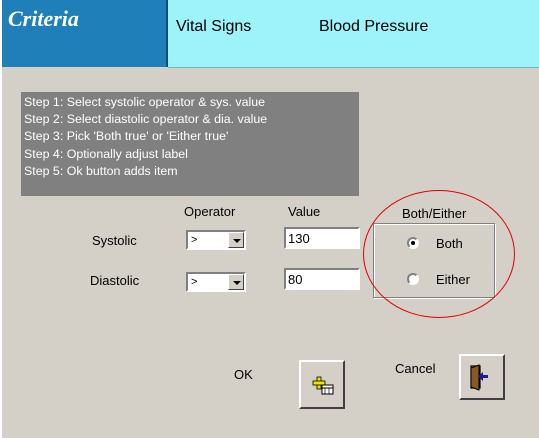  I want to click on diastolic-value-input: 80, so click(322, 279).